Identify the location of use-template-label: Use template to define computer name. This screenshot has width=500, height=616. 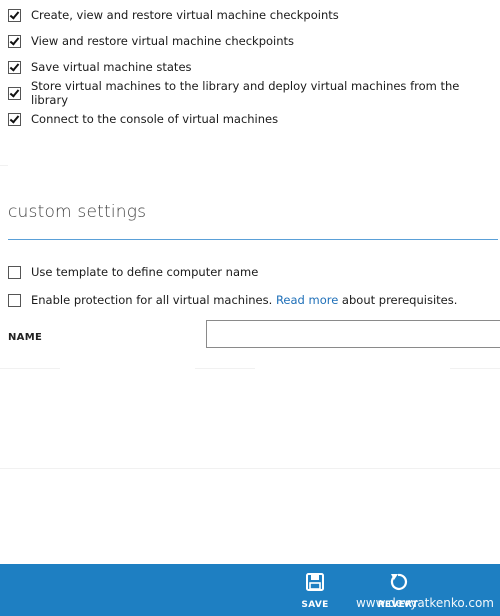
(145, 272).